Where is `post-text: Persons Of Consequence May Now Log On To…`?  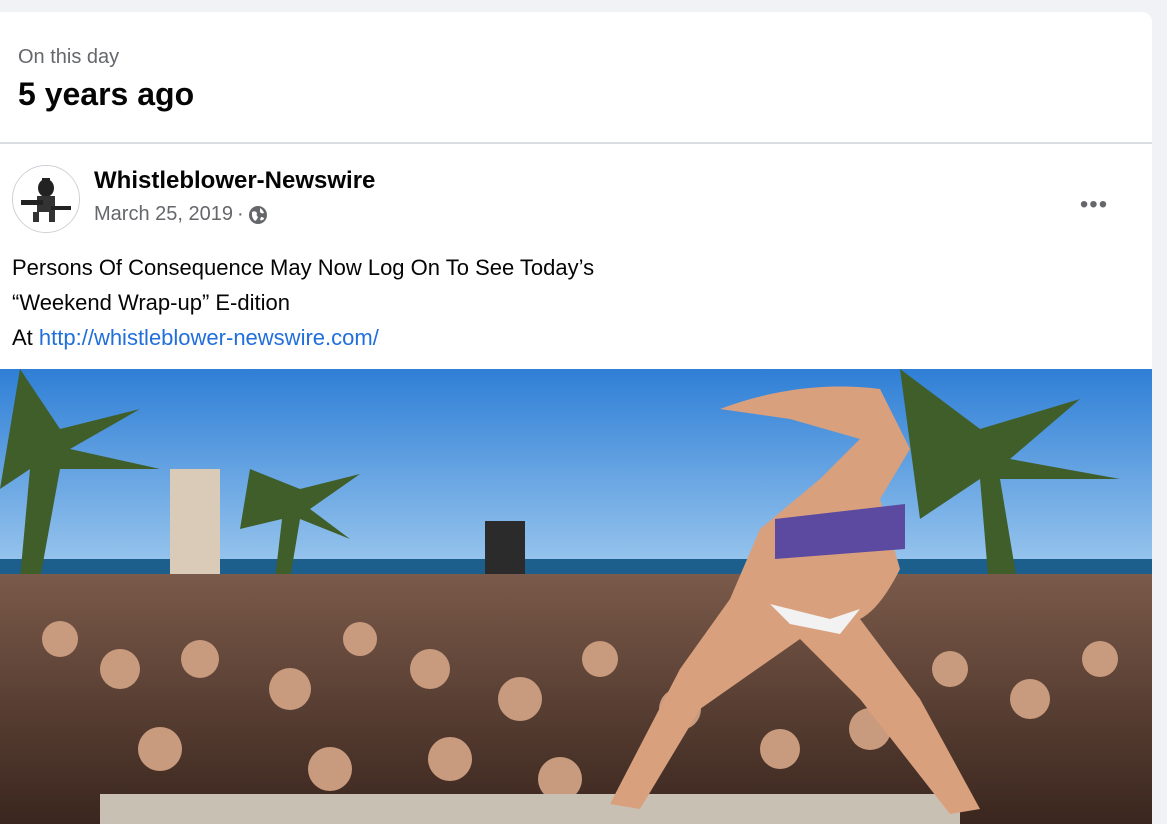 post-text: Persons Of Consequence May Now Log On To… is located at coordinates (562, 302).